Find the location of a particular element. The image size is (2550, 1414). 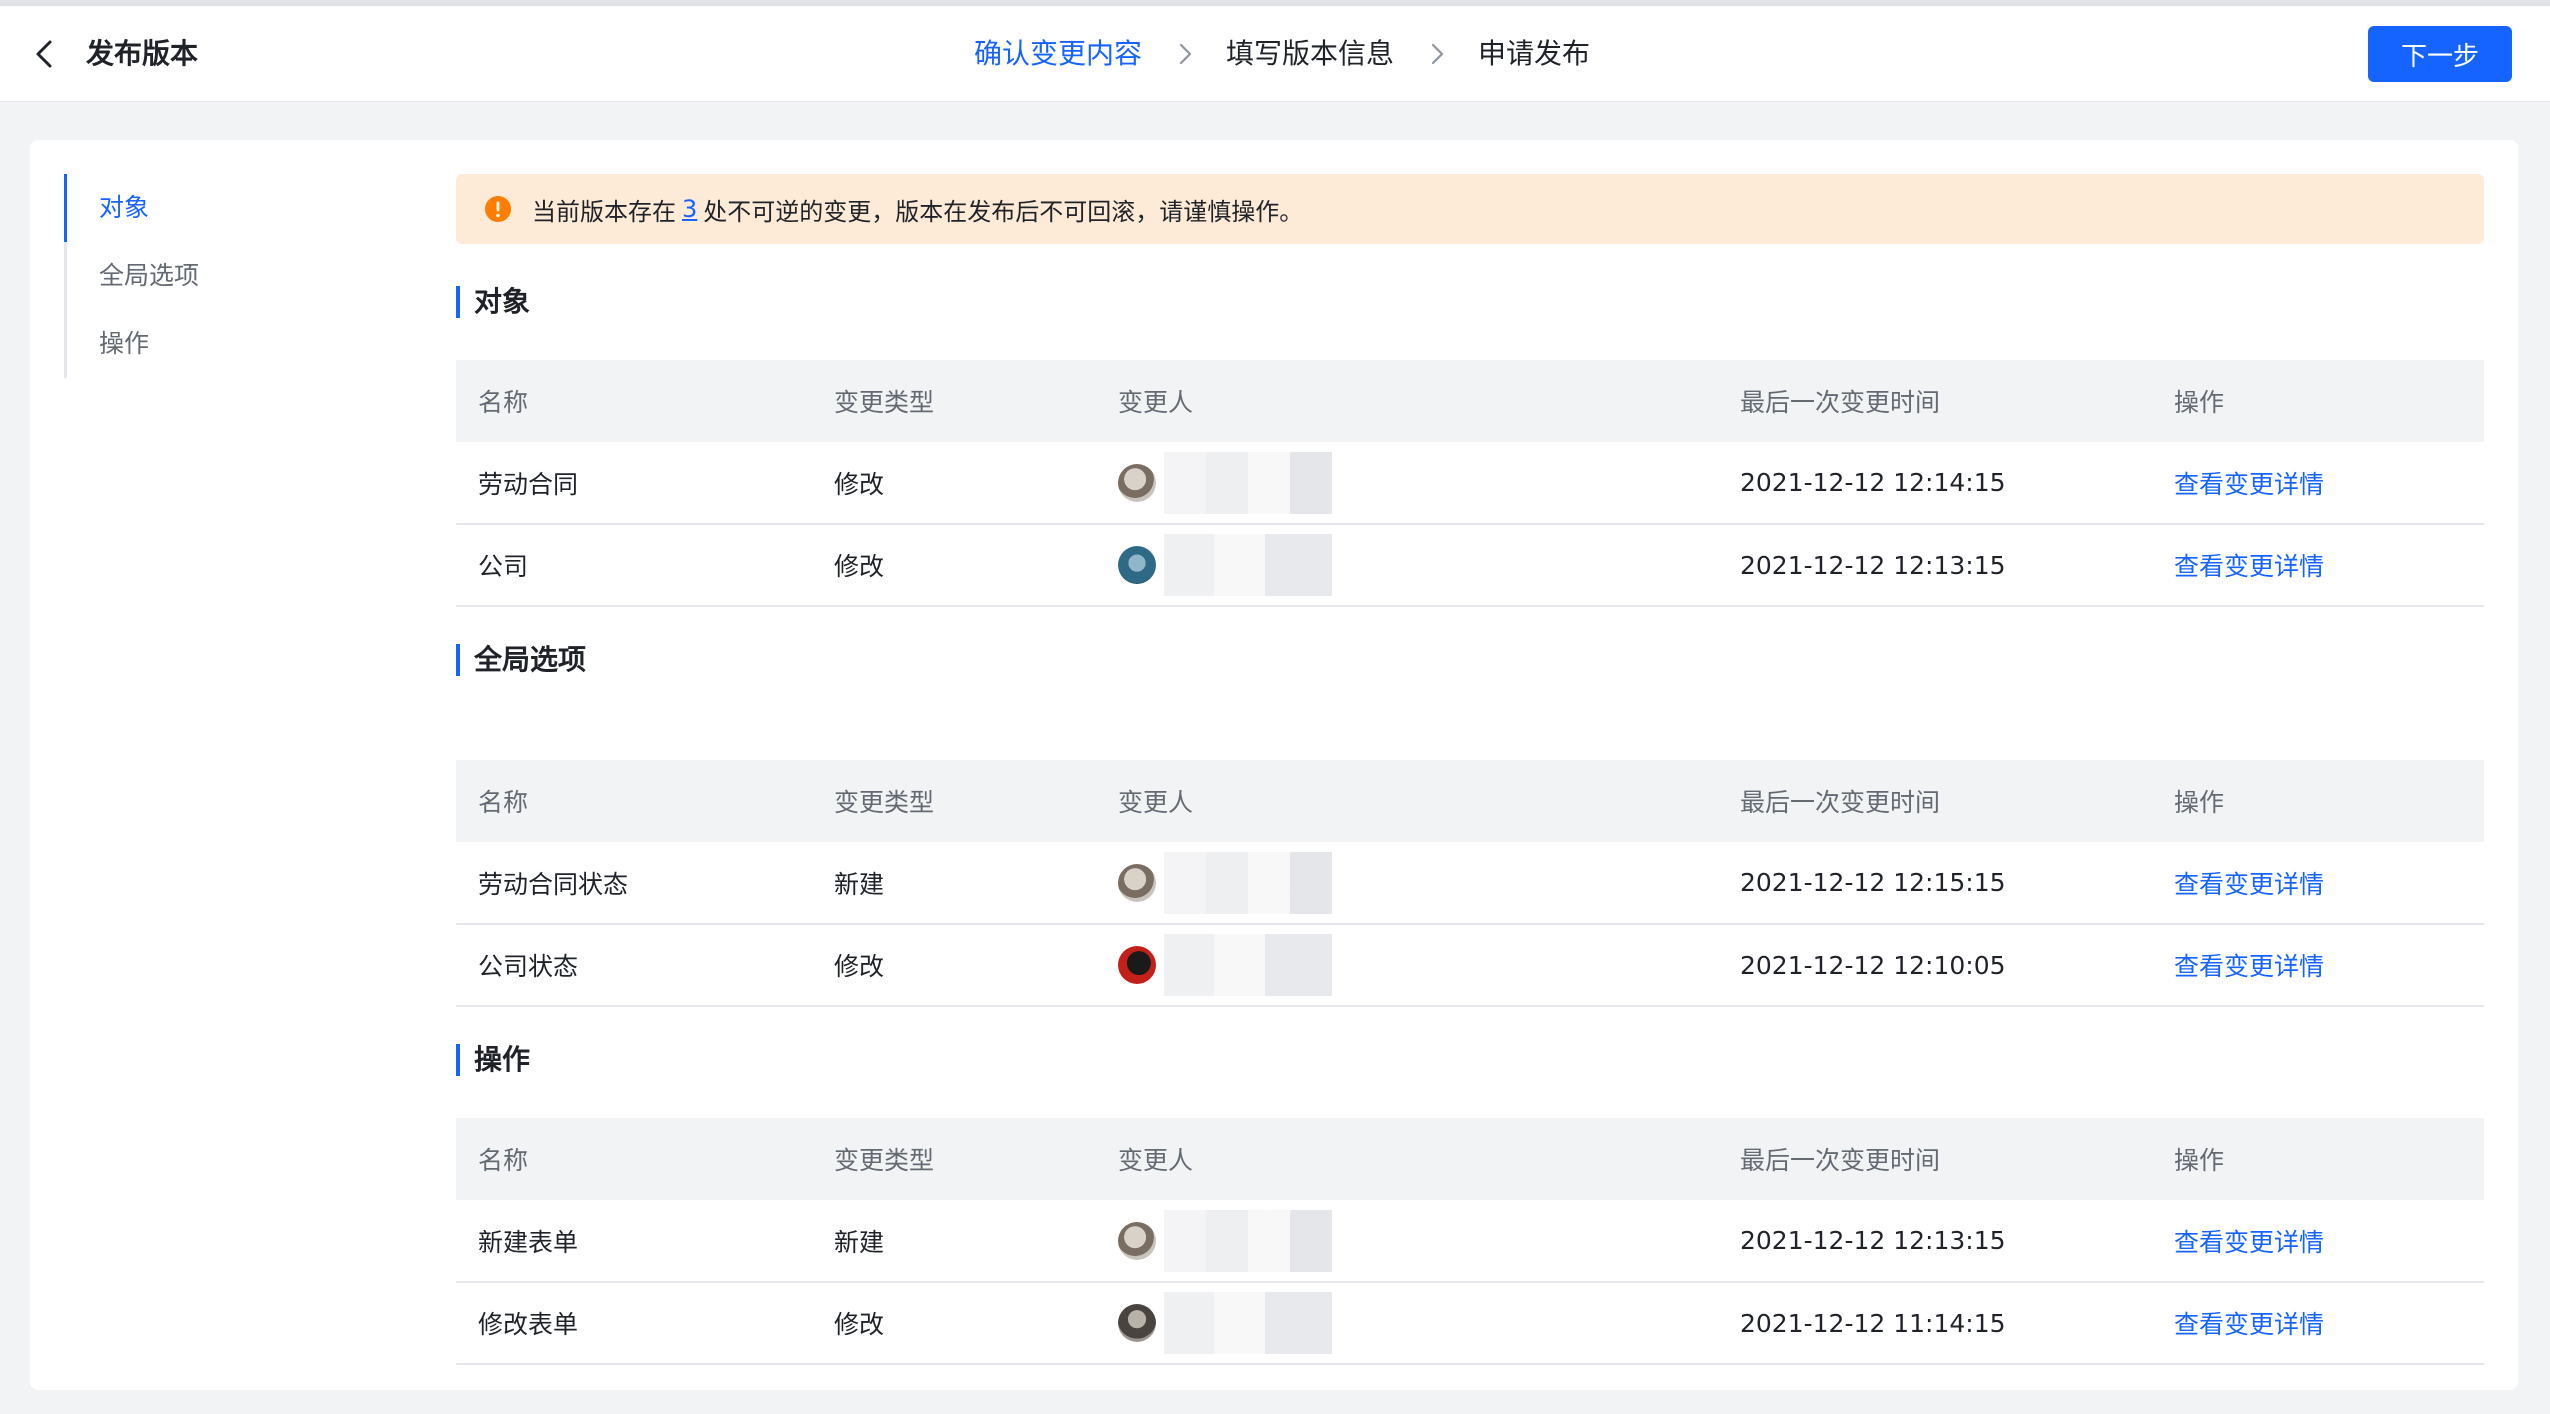

page-title: 发布版本 is located at coordinates (142, 53).